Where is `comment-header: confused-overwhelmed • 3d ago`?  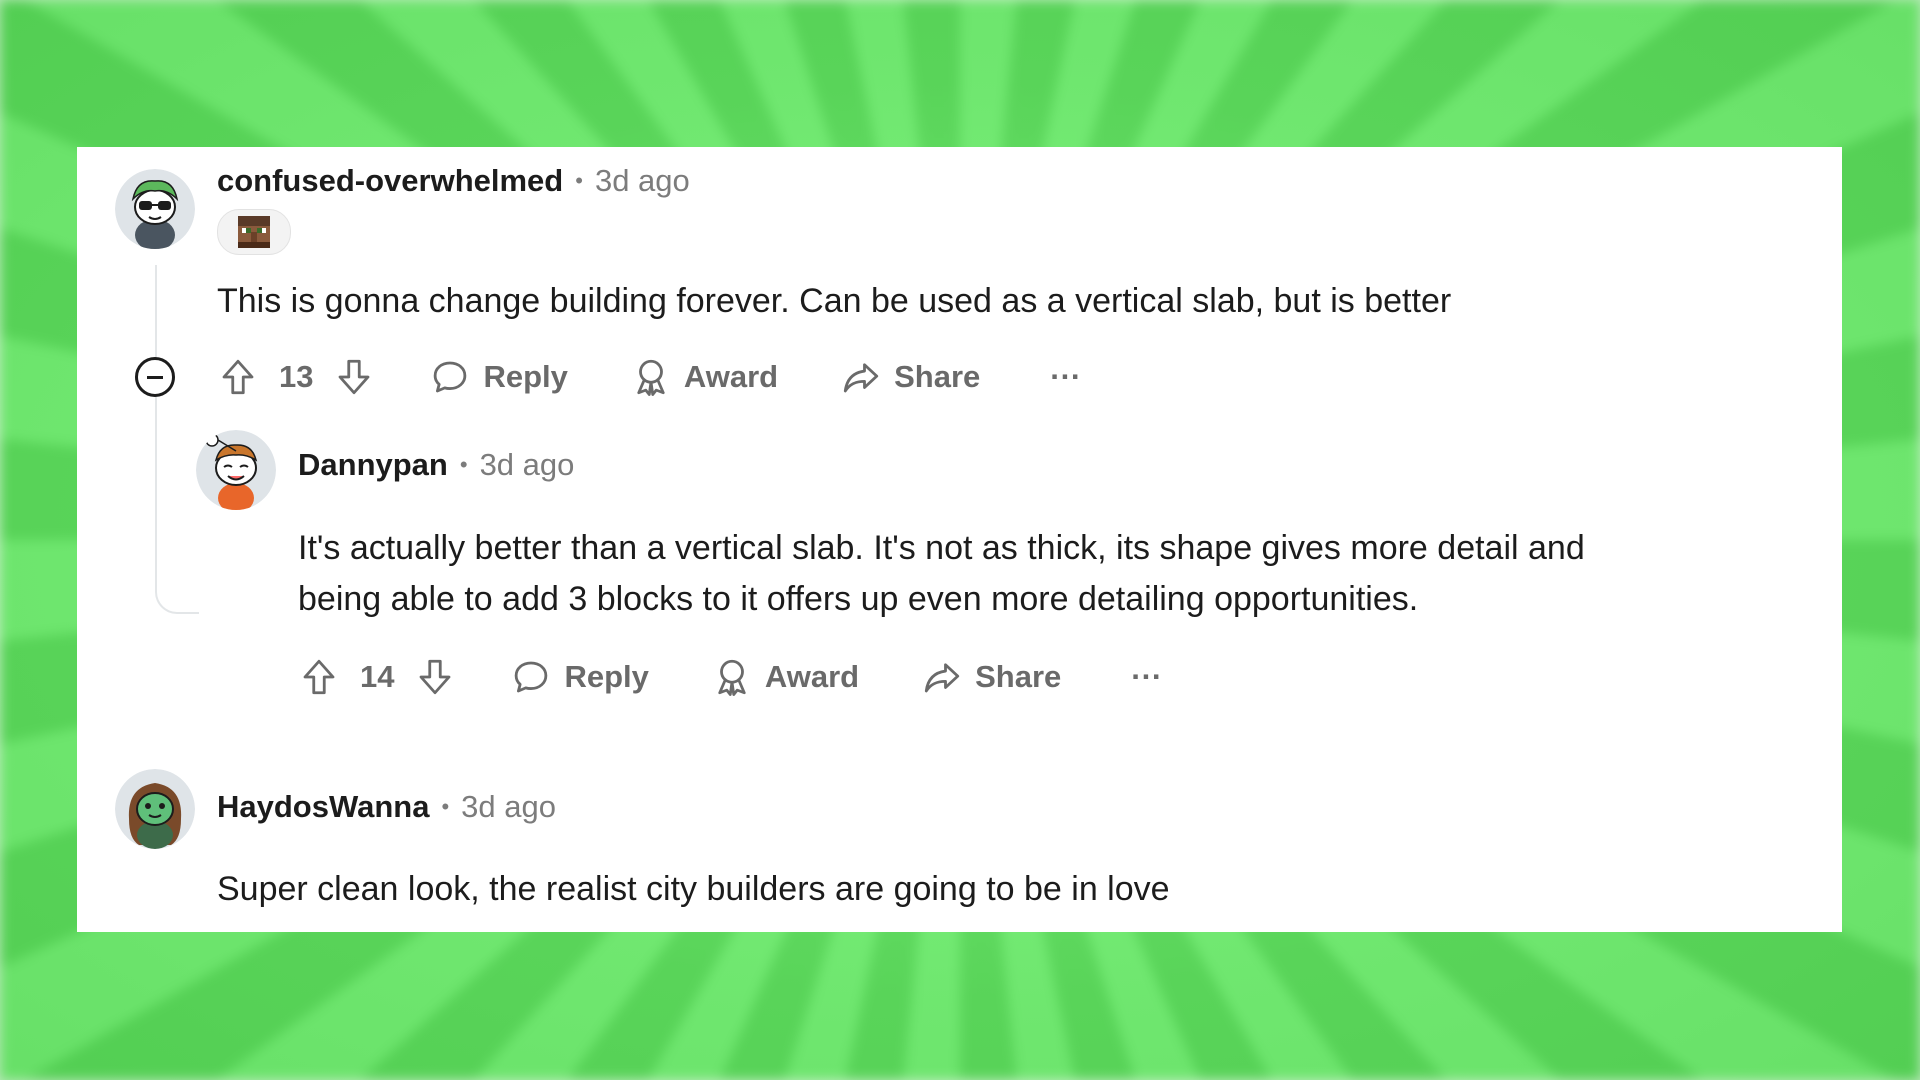
comment-header: confused-overwhelmed • 3d ago is located at coordinates (453, 181).